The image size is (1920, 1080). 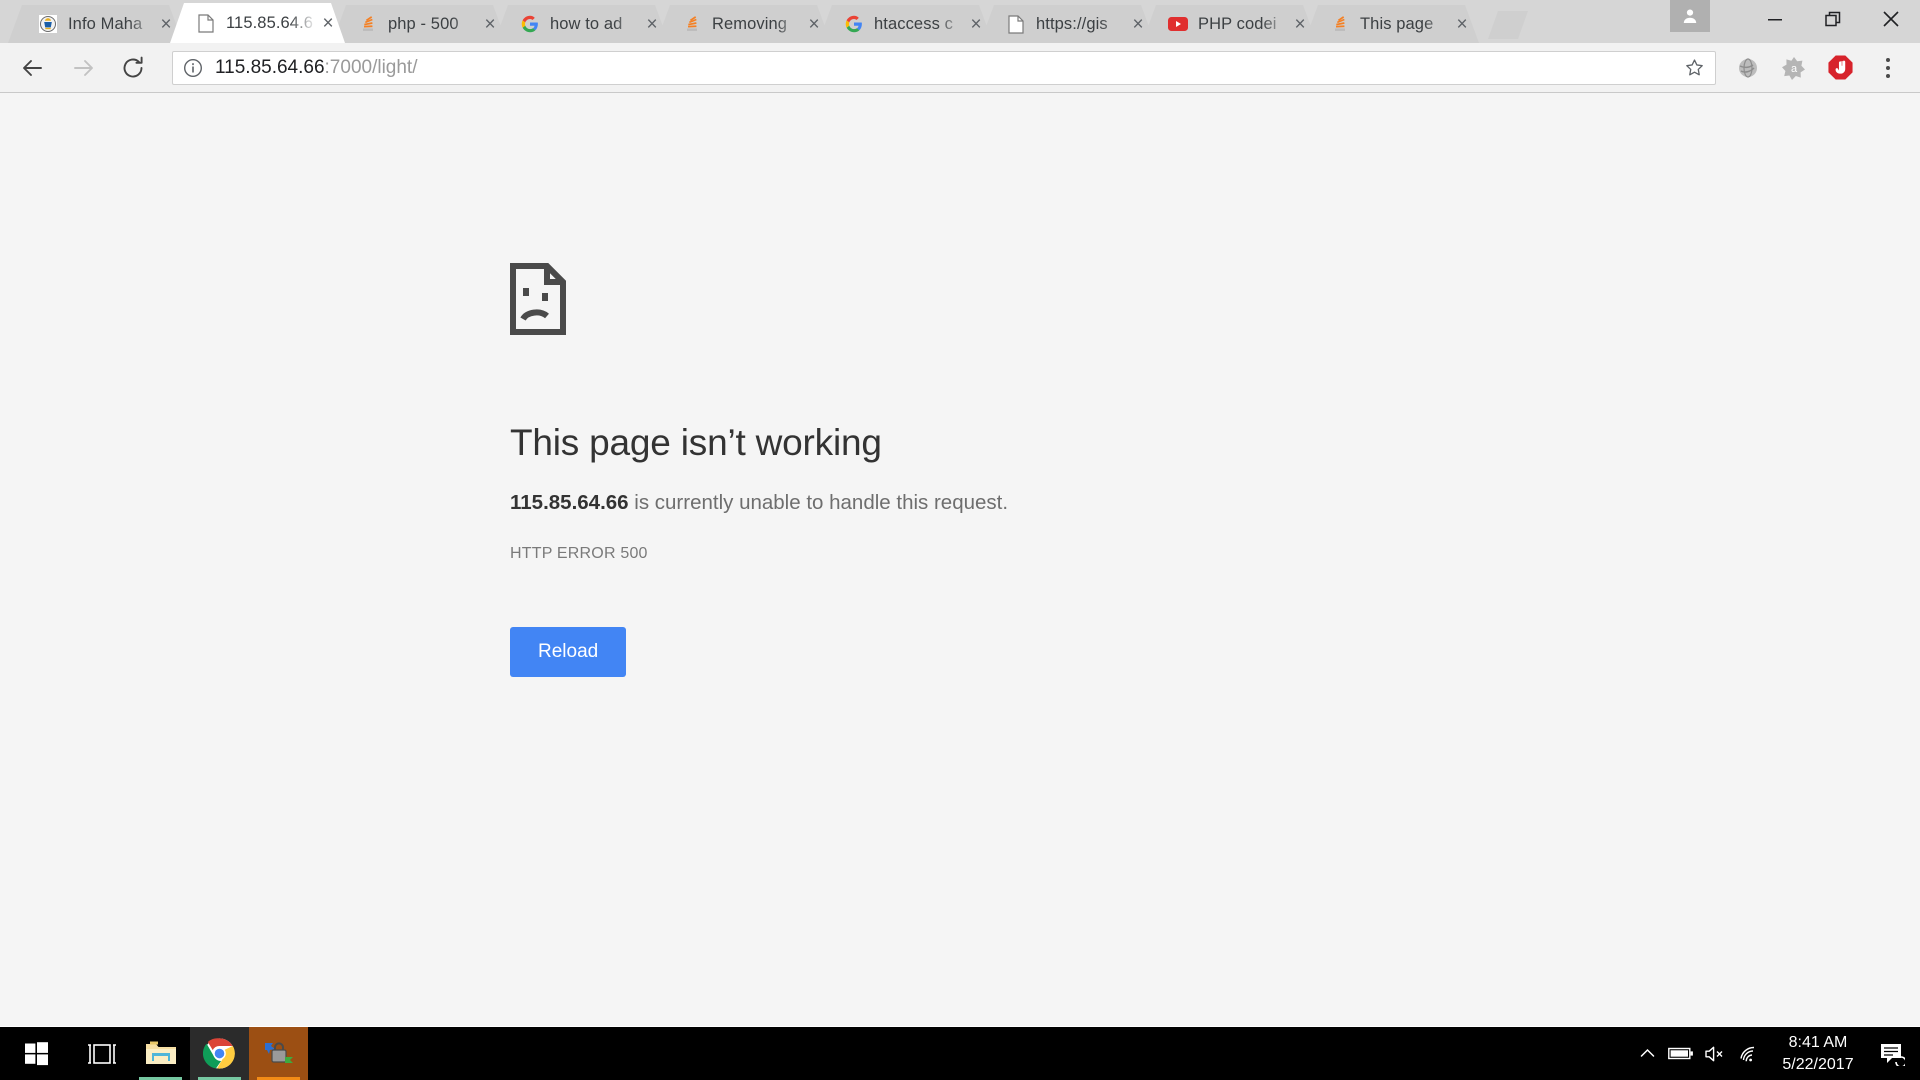 I want to click on network-icon, so click(x=1749, y=1053).